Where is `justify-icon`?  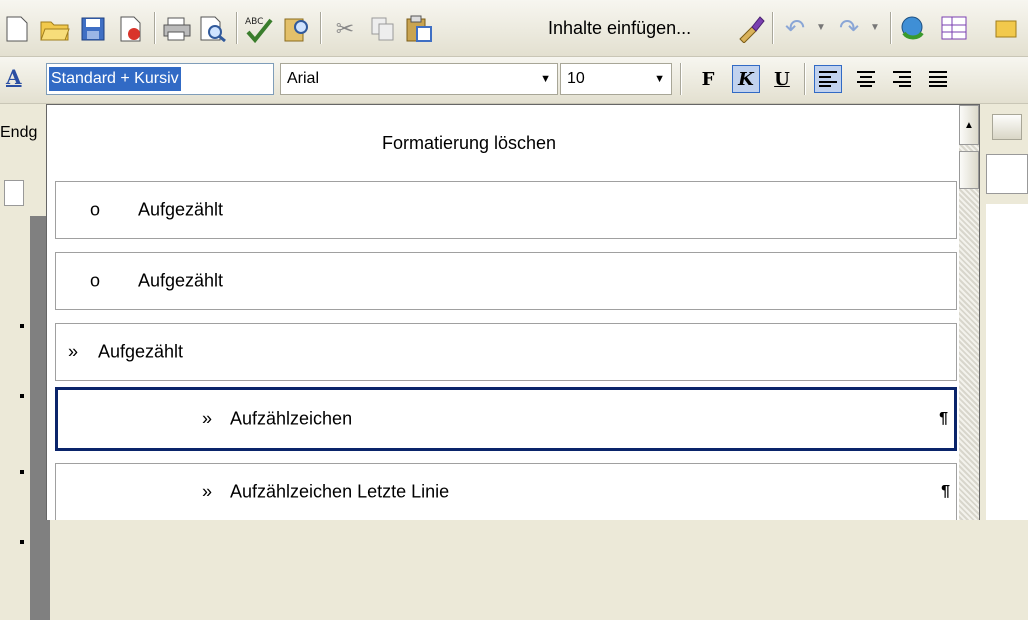
justify-icon is located at coordinates (938, 79).